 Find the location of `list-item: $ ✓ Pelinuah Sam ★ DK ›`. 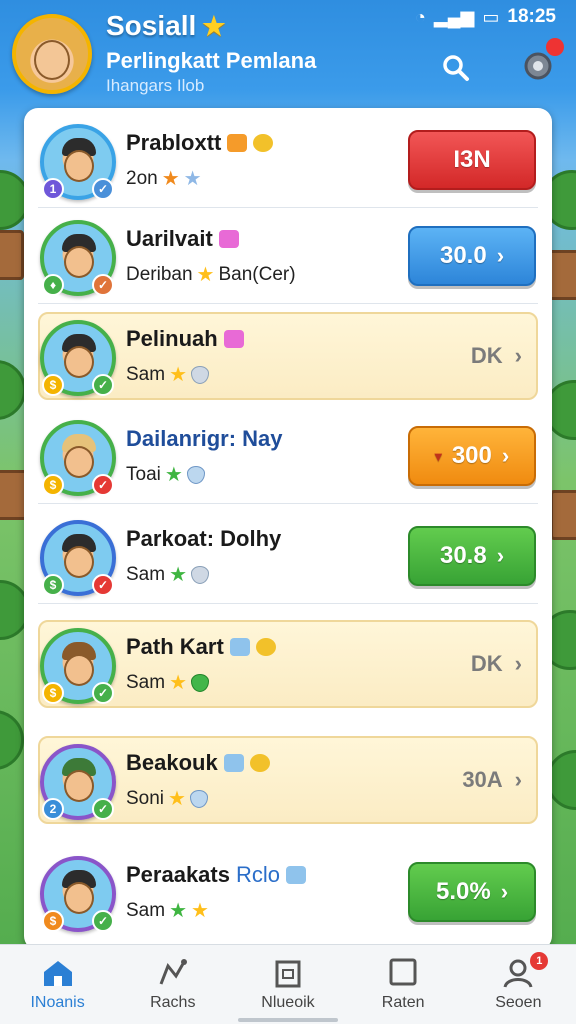

list-item: $ ✓ Pelinuah Sam ★ DK › is located at coordinates (288, 356).